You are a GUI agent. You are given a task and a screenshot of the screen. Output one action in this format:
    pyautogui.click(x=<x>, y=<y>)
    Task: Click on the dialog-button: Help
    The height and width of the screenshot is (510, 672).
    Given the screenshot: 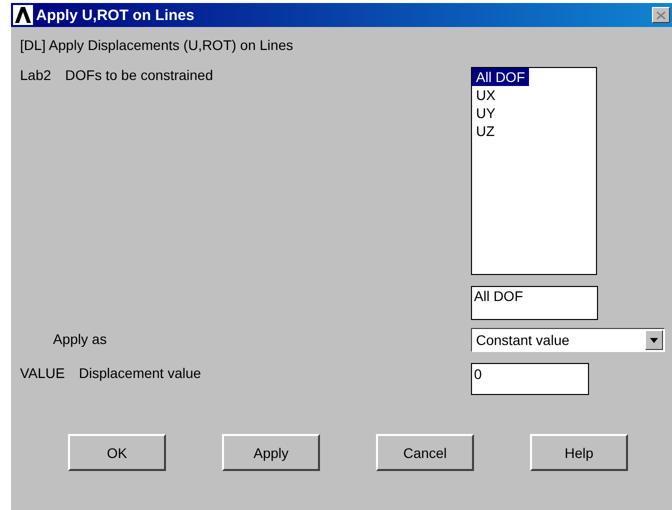 What is the action you would take?
    pyautogui.click(x=579, y=452)
    